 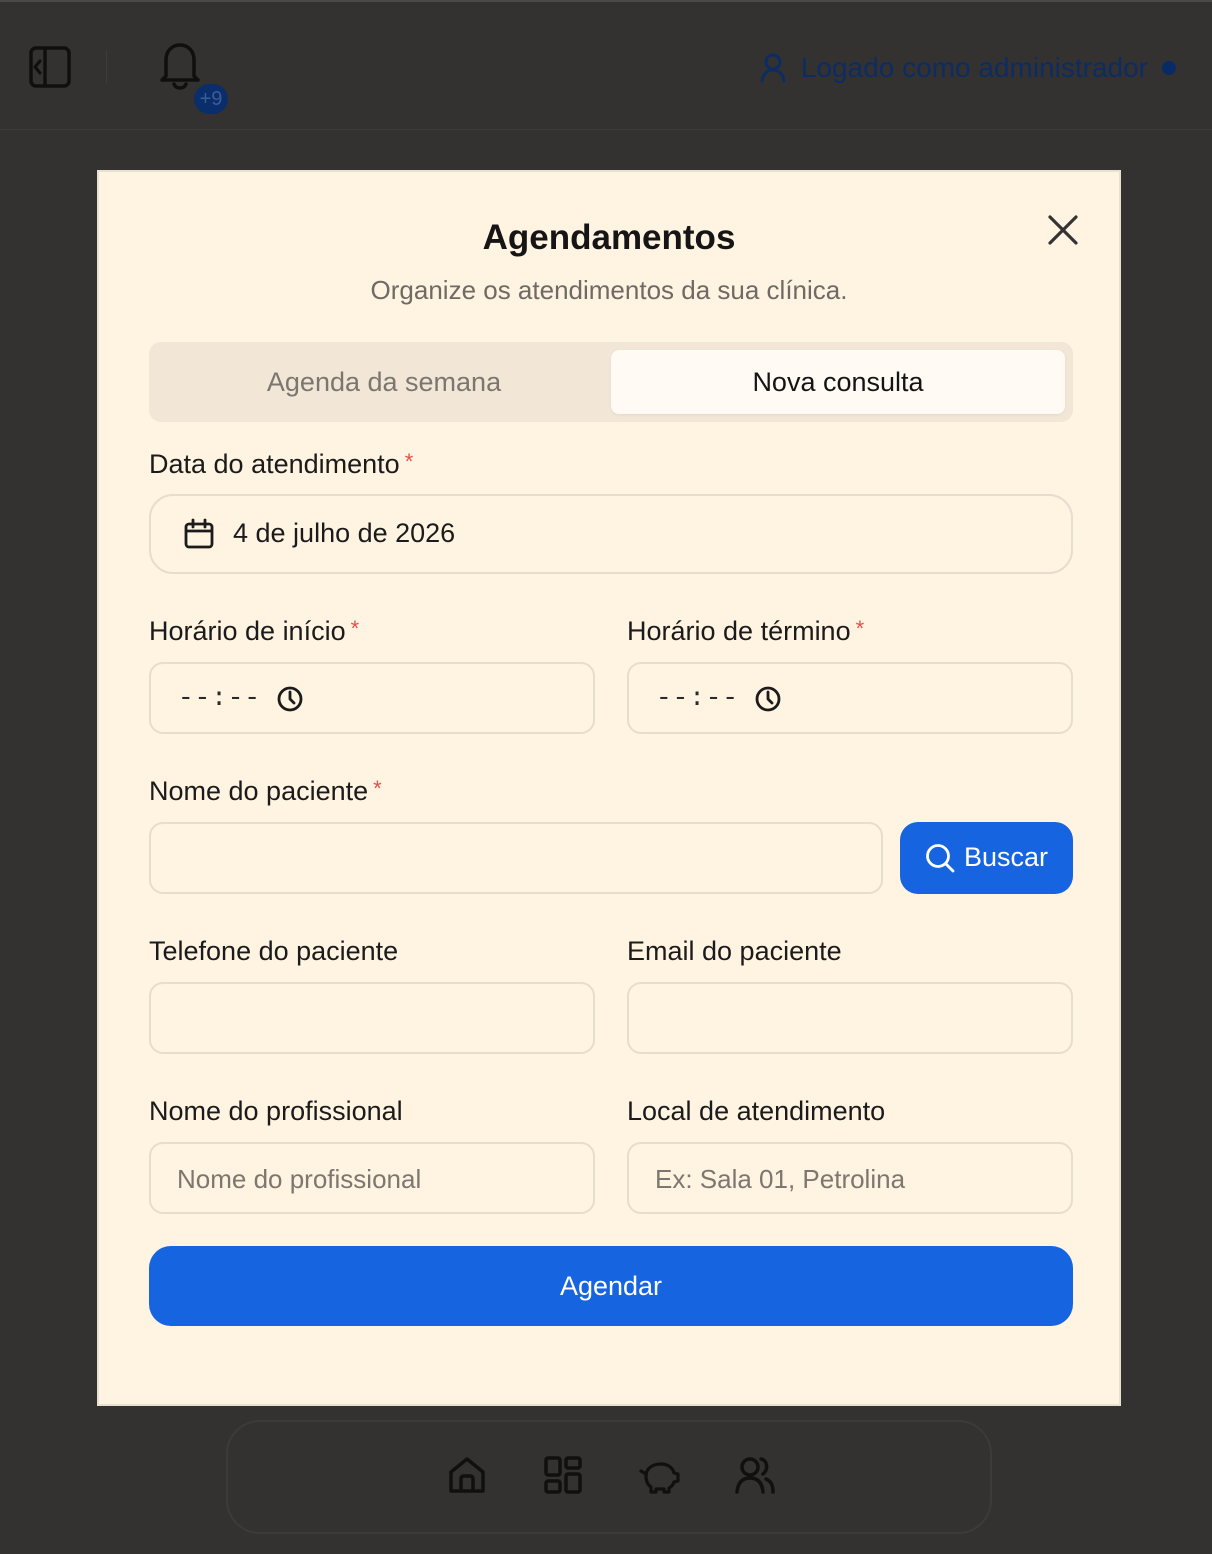 I want to click on patient-email-label: Email do paciente, so click(x=734, y=951).